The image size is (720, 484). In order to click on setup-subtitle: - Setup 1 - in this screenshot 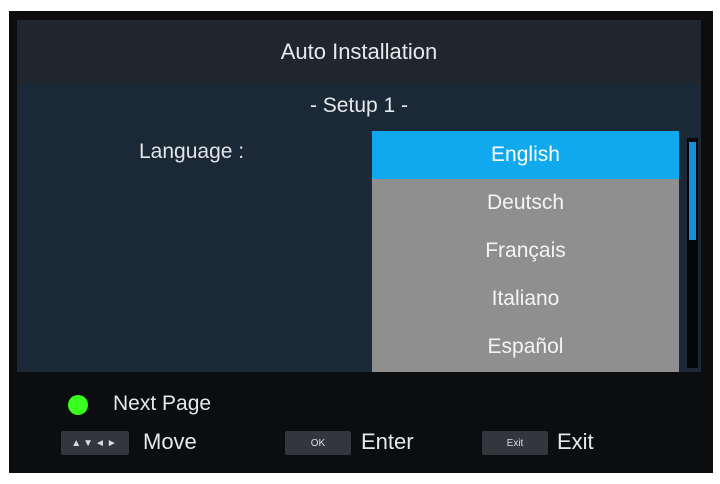, I will do `click(359, 105)`.